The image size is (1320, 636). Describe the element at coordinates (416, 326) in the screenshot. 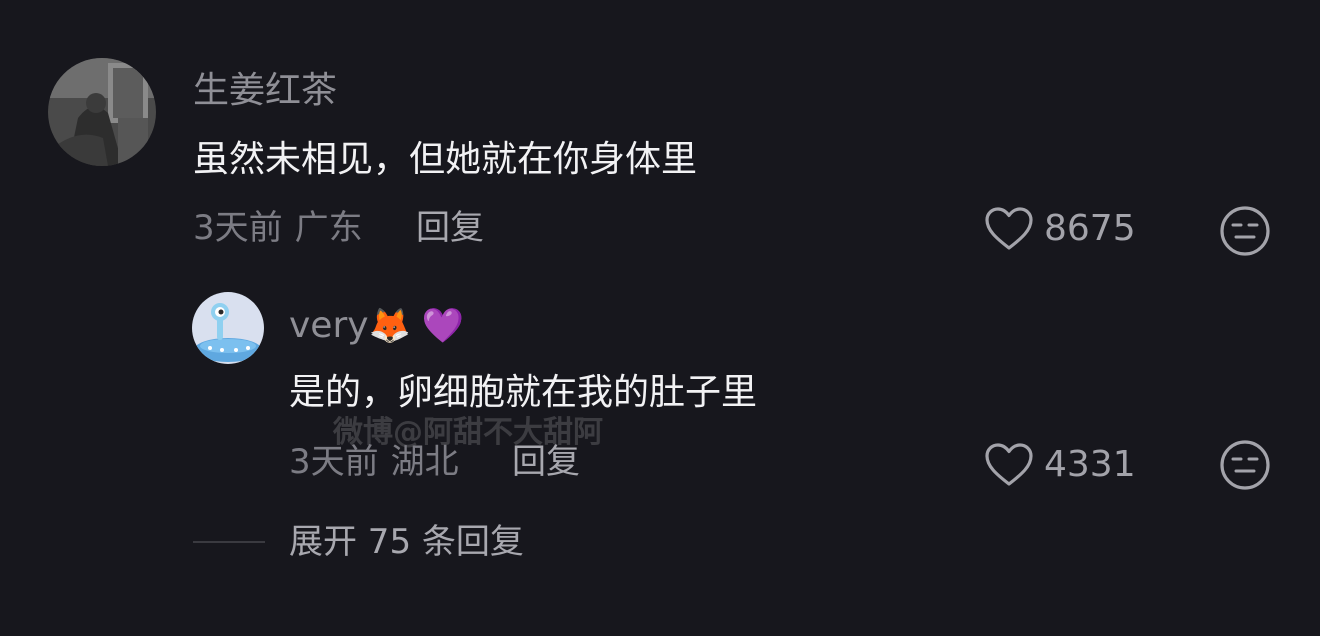

I see `reply-username-emojis: 🦊 💜` at that location.